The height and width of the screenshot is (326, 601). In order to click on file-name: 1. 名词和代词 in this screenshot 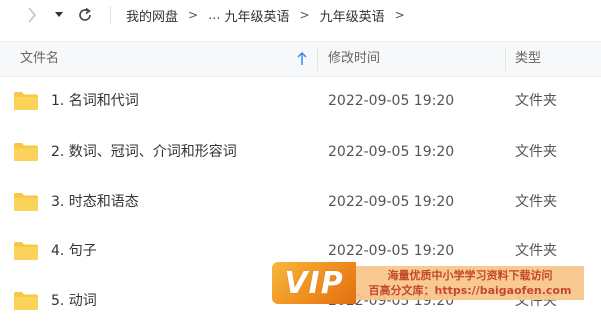, I will do `click(95, 101)`.